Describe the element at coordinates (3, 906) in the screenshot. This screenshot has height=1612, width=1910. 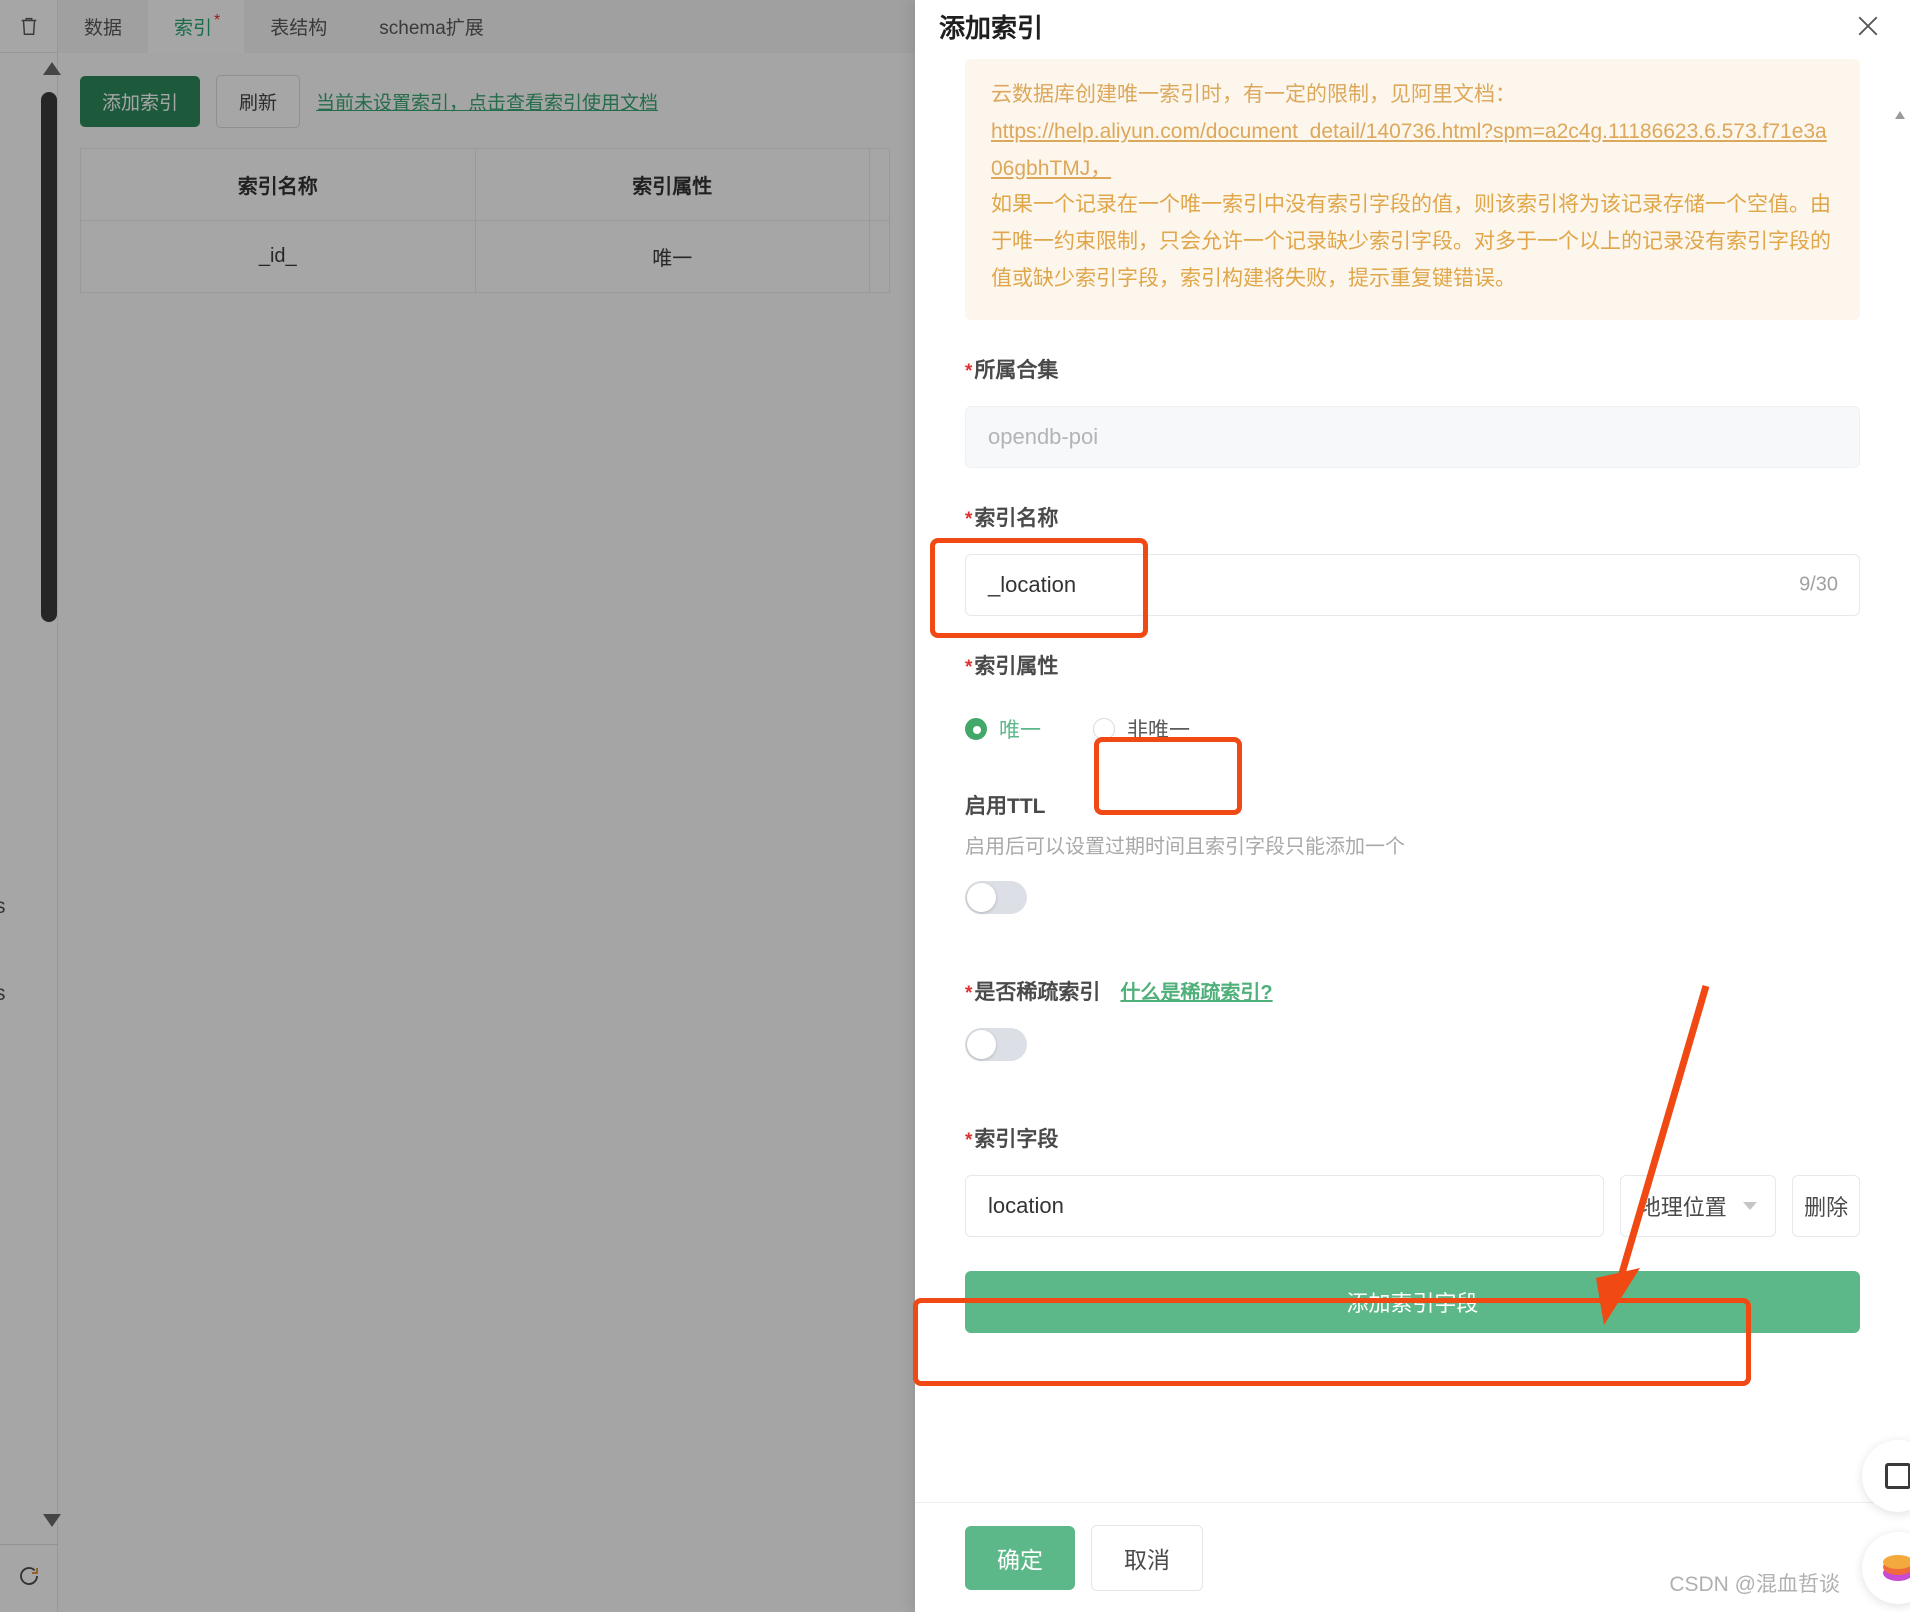
I see `edge-clipped-text-1: s` at that location.